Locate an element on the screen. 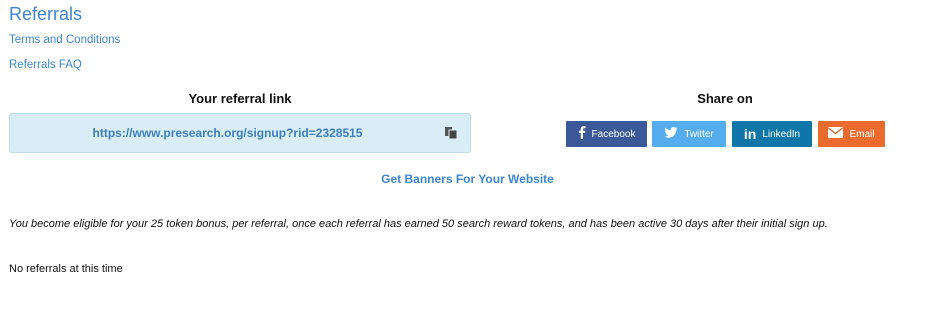 Image resolution: width=935 pixels, height=312 pixels. share-email-label: Email is located at coordinates (862, 134).